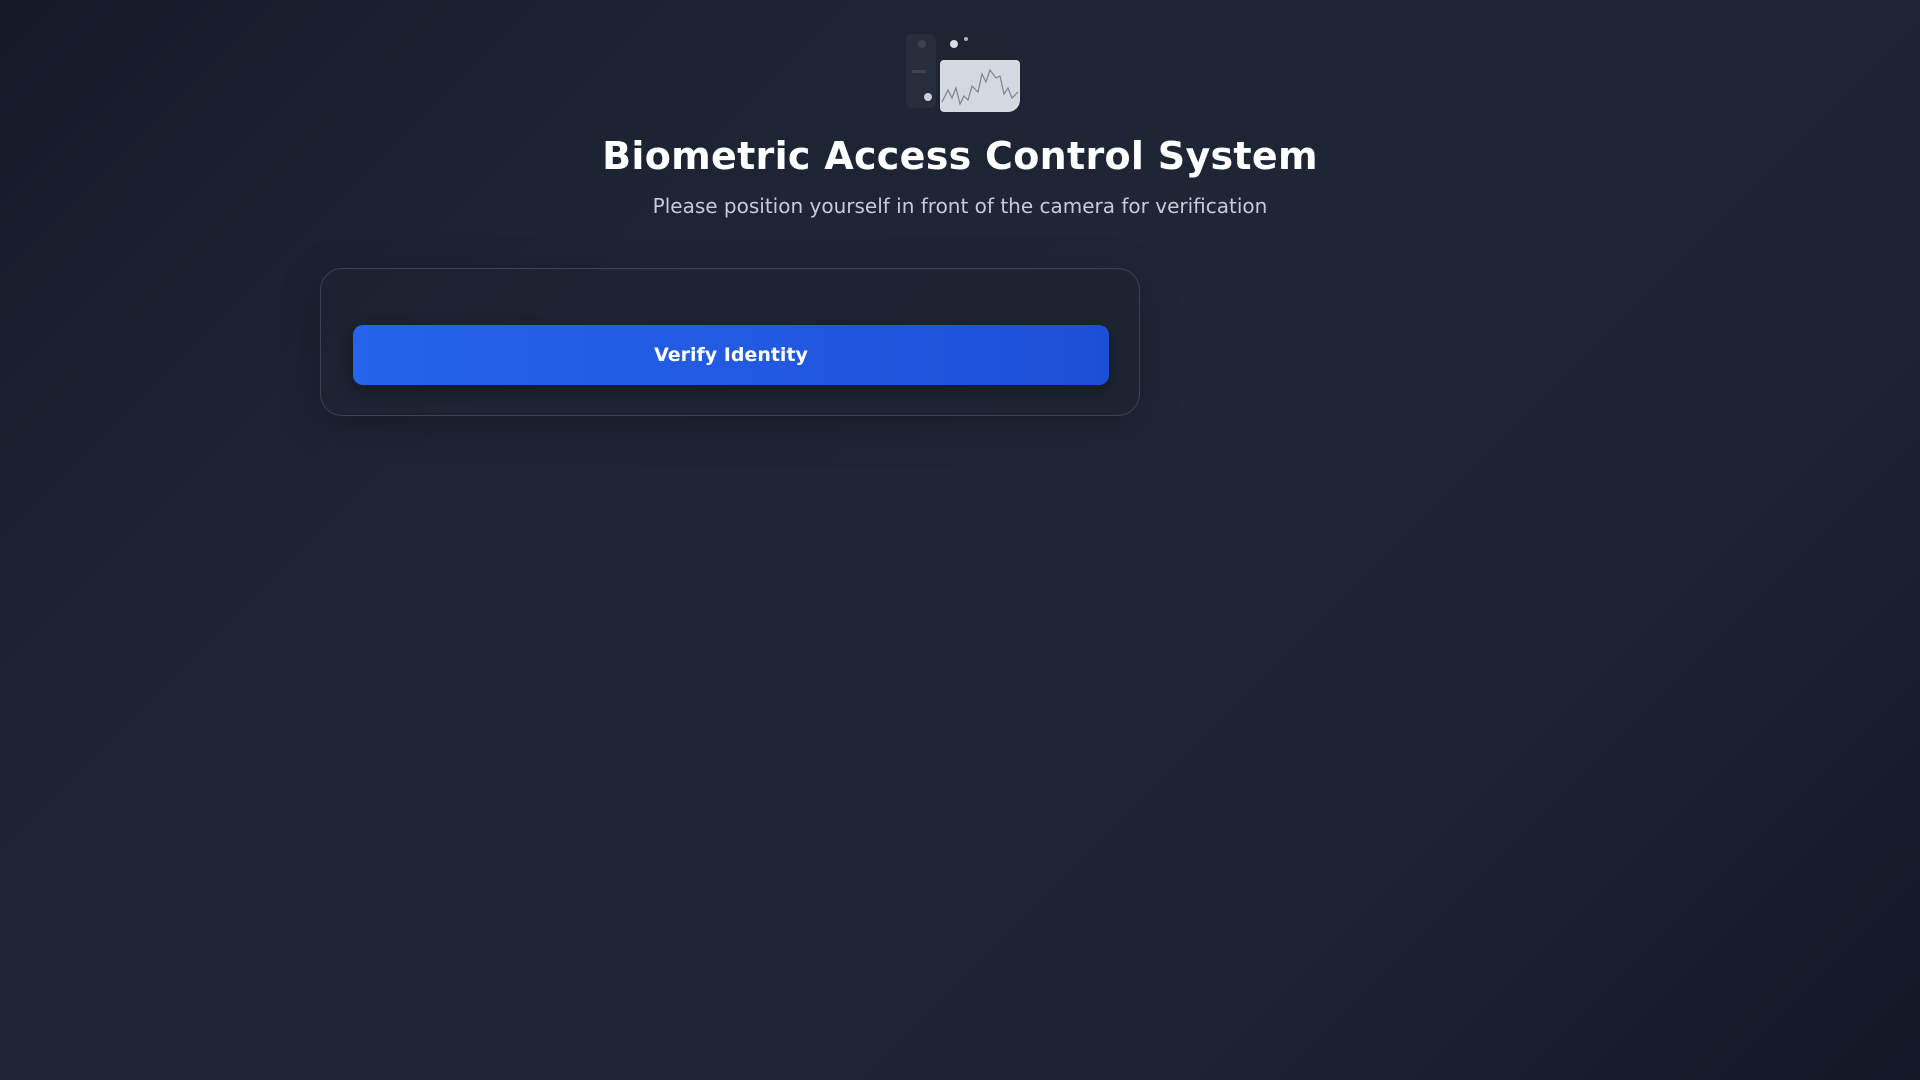  What do you see at coordinates (960, 156) in the screenshot?
I see `page-title: Biometric Access Control System` at bounding box center [960, 156].